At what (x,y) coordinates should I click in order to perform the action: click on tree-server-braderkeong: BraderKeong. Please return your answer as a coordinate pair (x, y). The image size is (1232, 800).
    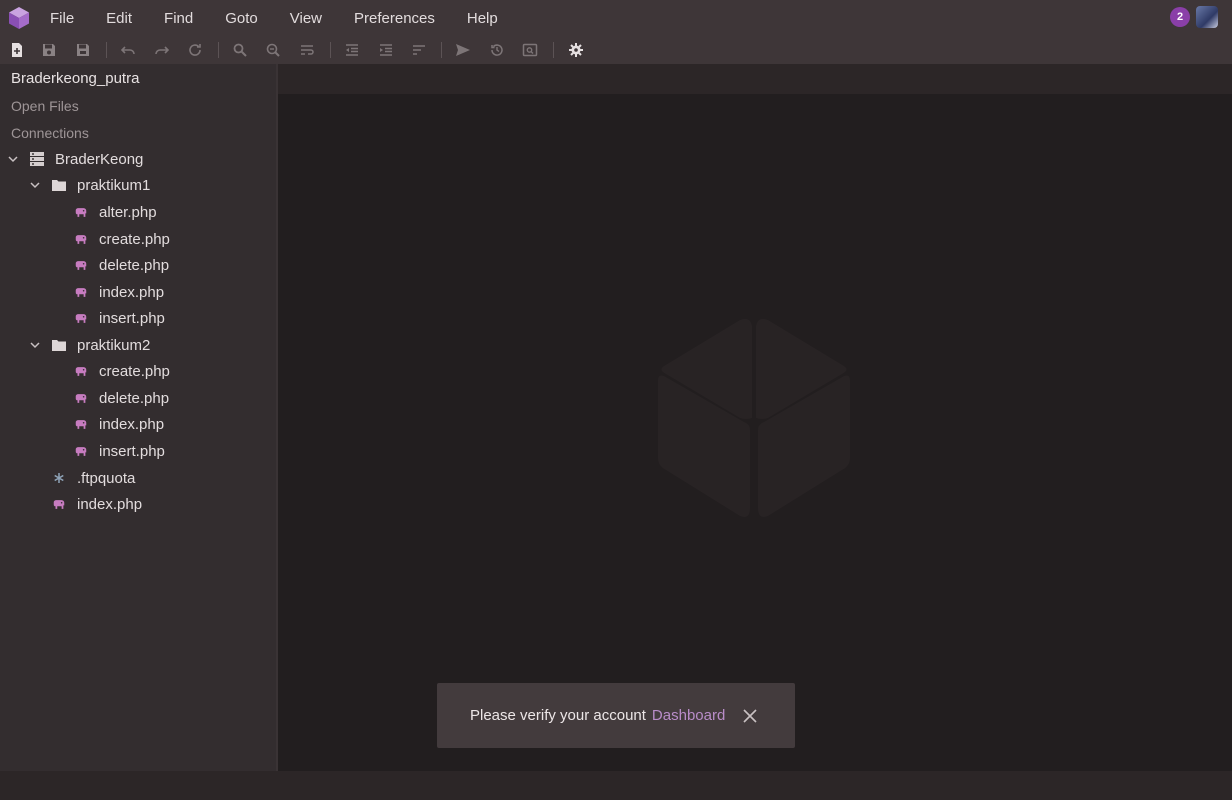
    Looking at the image, I should click on (74, 159).